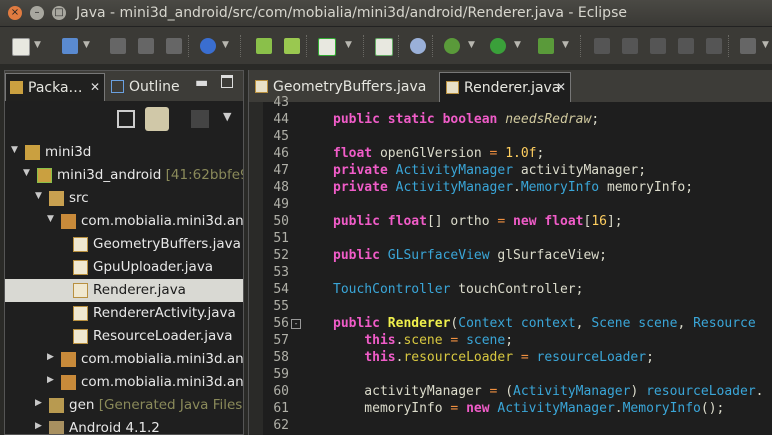 This screenshot has width=772, height=435. Describe the element at coordinates (281, 204) in the screenshot. I see `line-number: 49` at that location.